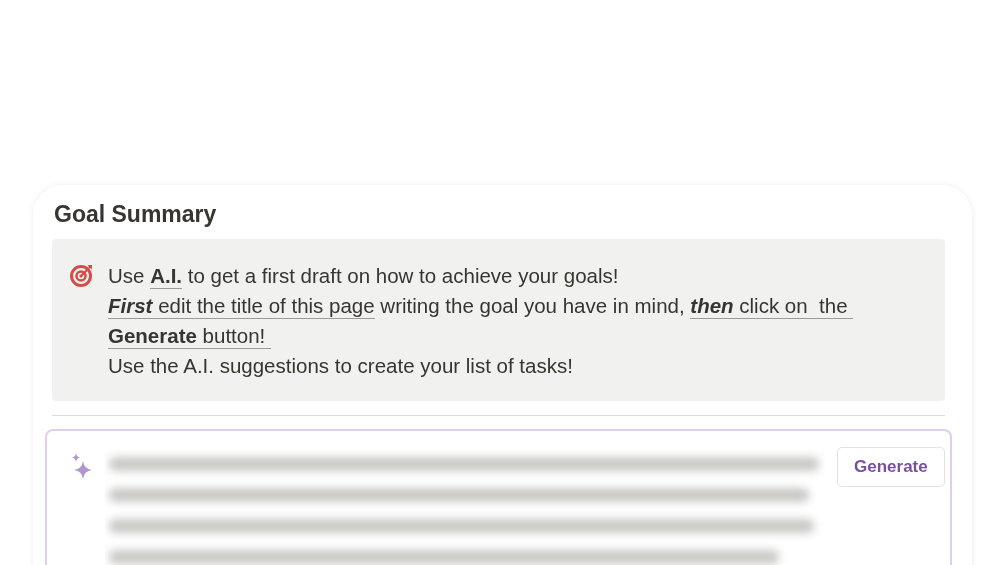 The height and width of the screenshot is (565, 1005). Describe the element at coordinates (364, 277) in the screenshot. I see `callout-text: Use A.I. to get a first draft on how to achieve your goals!` at that location.